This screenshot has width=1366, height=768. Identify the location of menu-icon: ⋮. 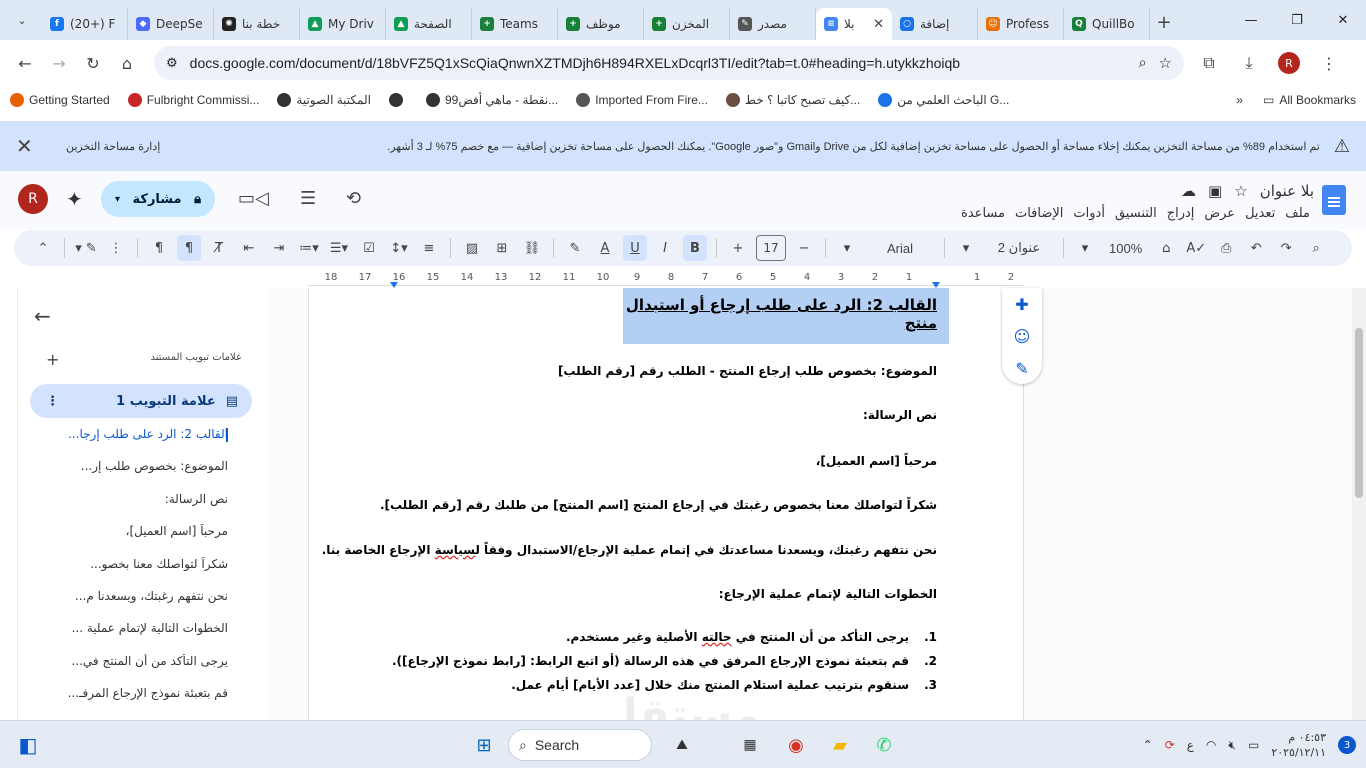
(1329, 63).